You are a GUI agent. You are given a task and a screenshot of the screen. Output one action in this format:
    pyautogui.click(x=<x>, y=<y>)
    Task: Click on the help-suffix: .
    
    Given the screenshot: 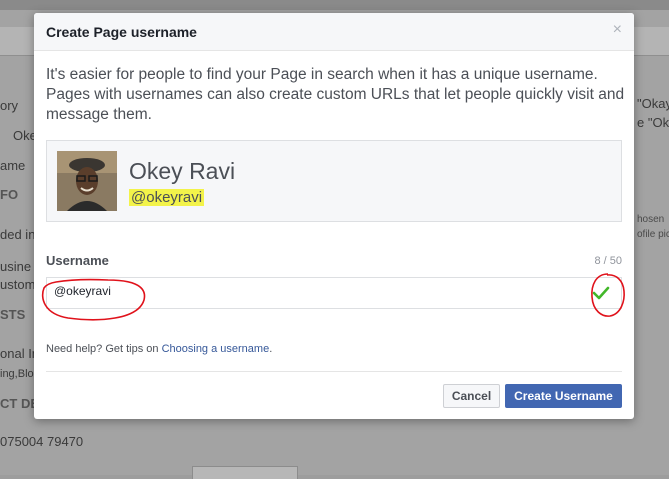 What is the action you would take?
    pyautogui.click(x=271, y=349)
    